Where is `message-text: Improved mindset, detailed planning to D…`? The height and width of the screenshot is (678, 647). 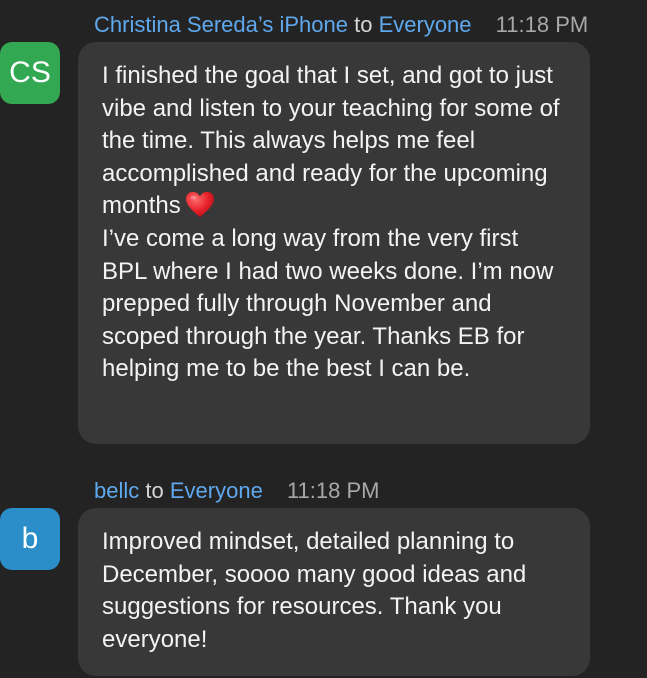 message-text: Improved mindset, detailed planning to D… is located at coordinates (314, 590).